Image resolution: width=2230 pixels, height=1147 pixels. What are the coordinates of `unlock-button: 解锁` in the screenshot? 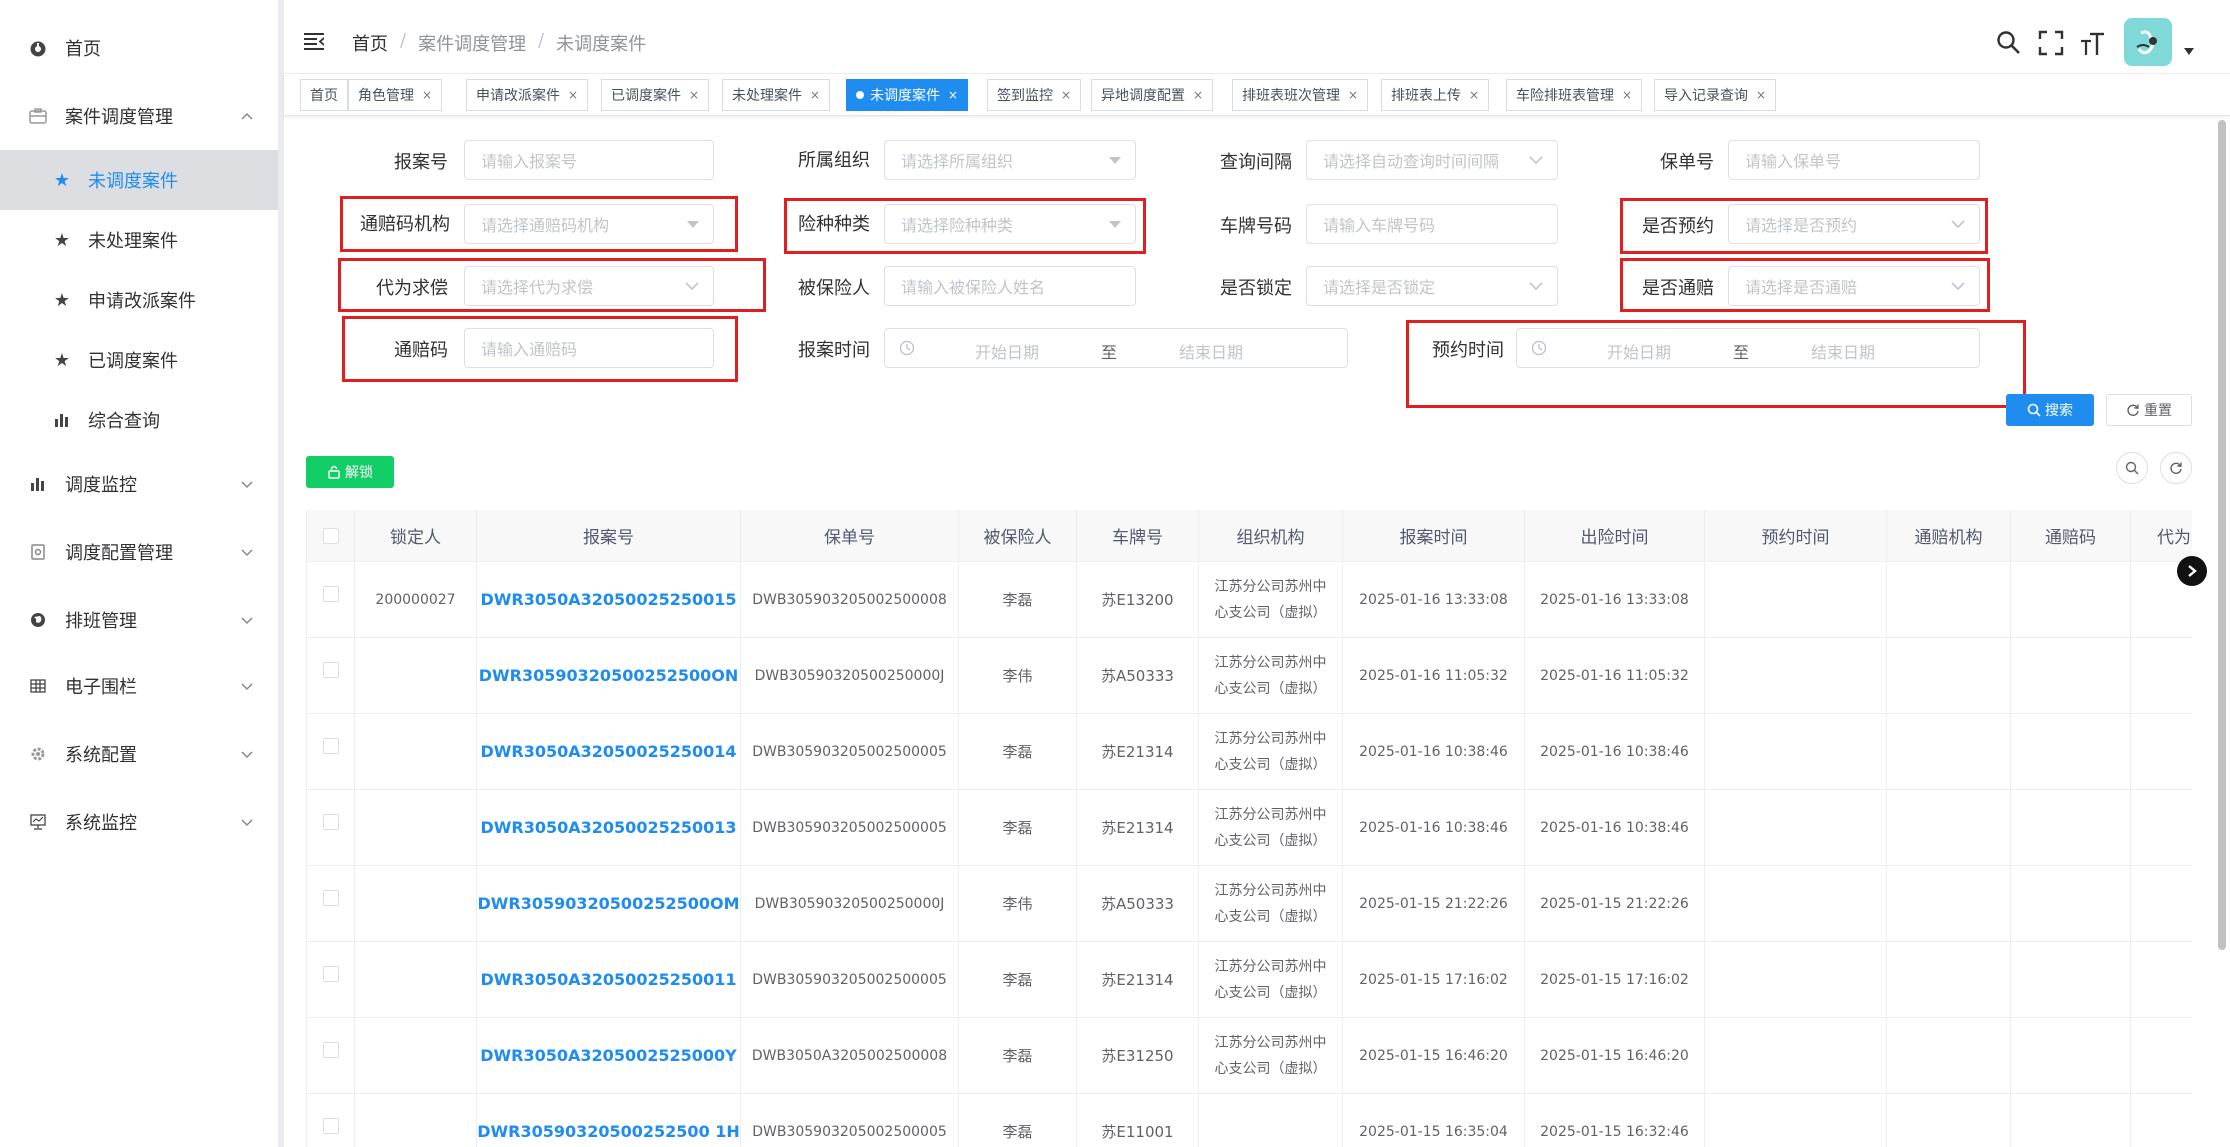 It's located at (350, 472).